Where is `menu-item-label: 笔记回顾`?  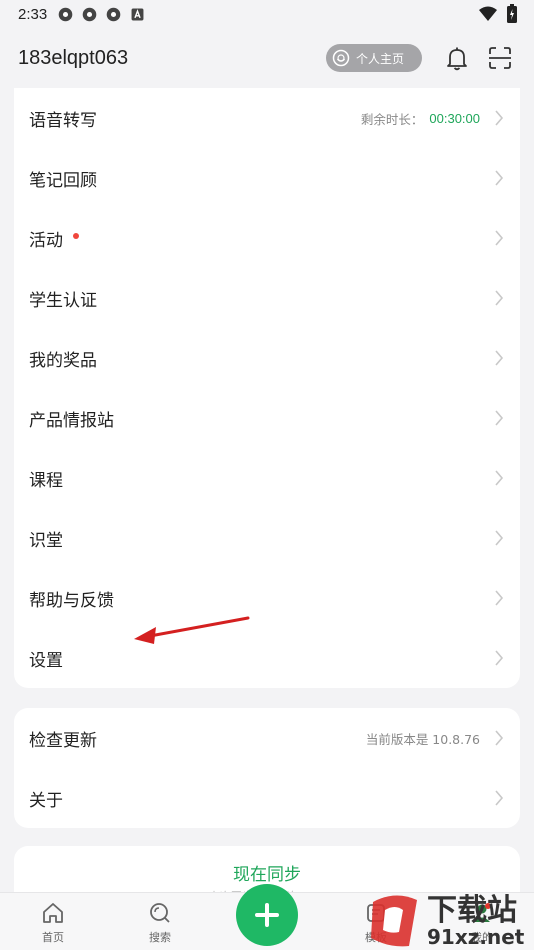
menu-item-label: 笔记回顾 is located at coordinates (63, 180).